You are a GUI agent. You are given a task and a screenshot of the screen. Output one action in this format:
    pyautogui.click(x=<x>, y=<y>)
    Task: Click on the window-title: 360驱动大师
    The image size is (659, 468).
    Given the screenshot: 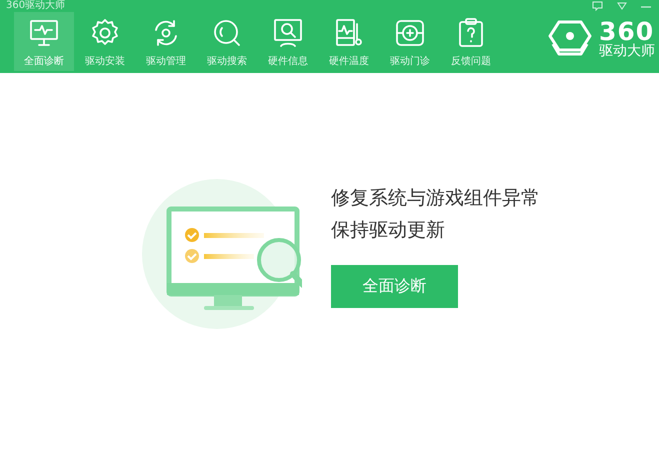 What is the action you would take?
    pyautogui.click(x=36, y=6)
    